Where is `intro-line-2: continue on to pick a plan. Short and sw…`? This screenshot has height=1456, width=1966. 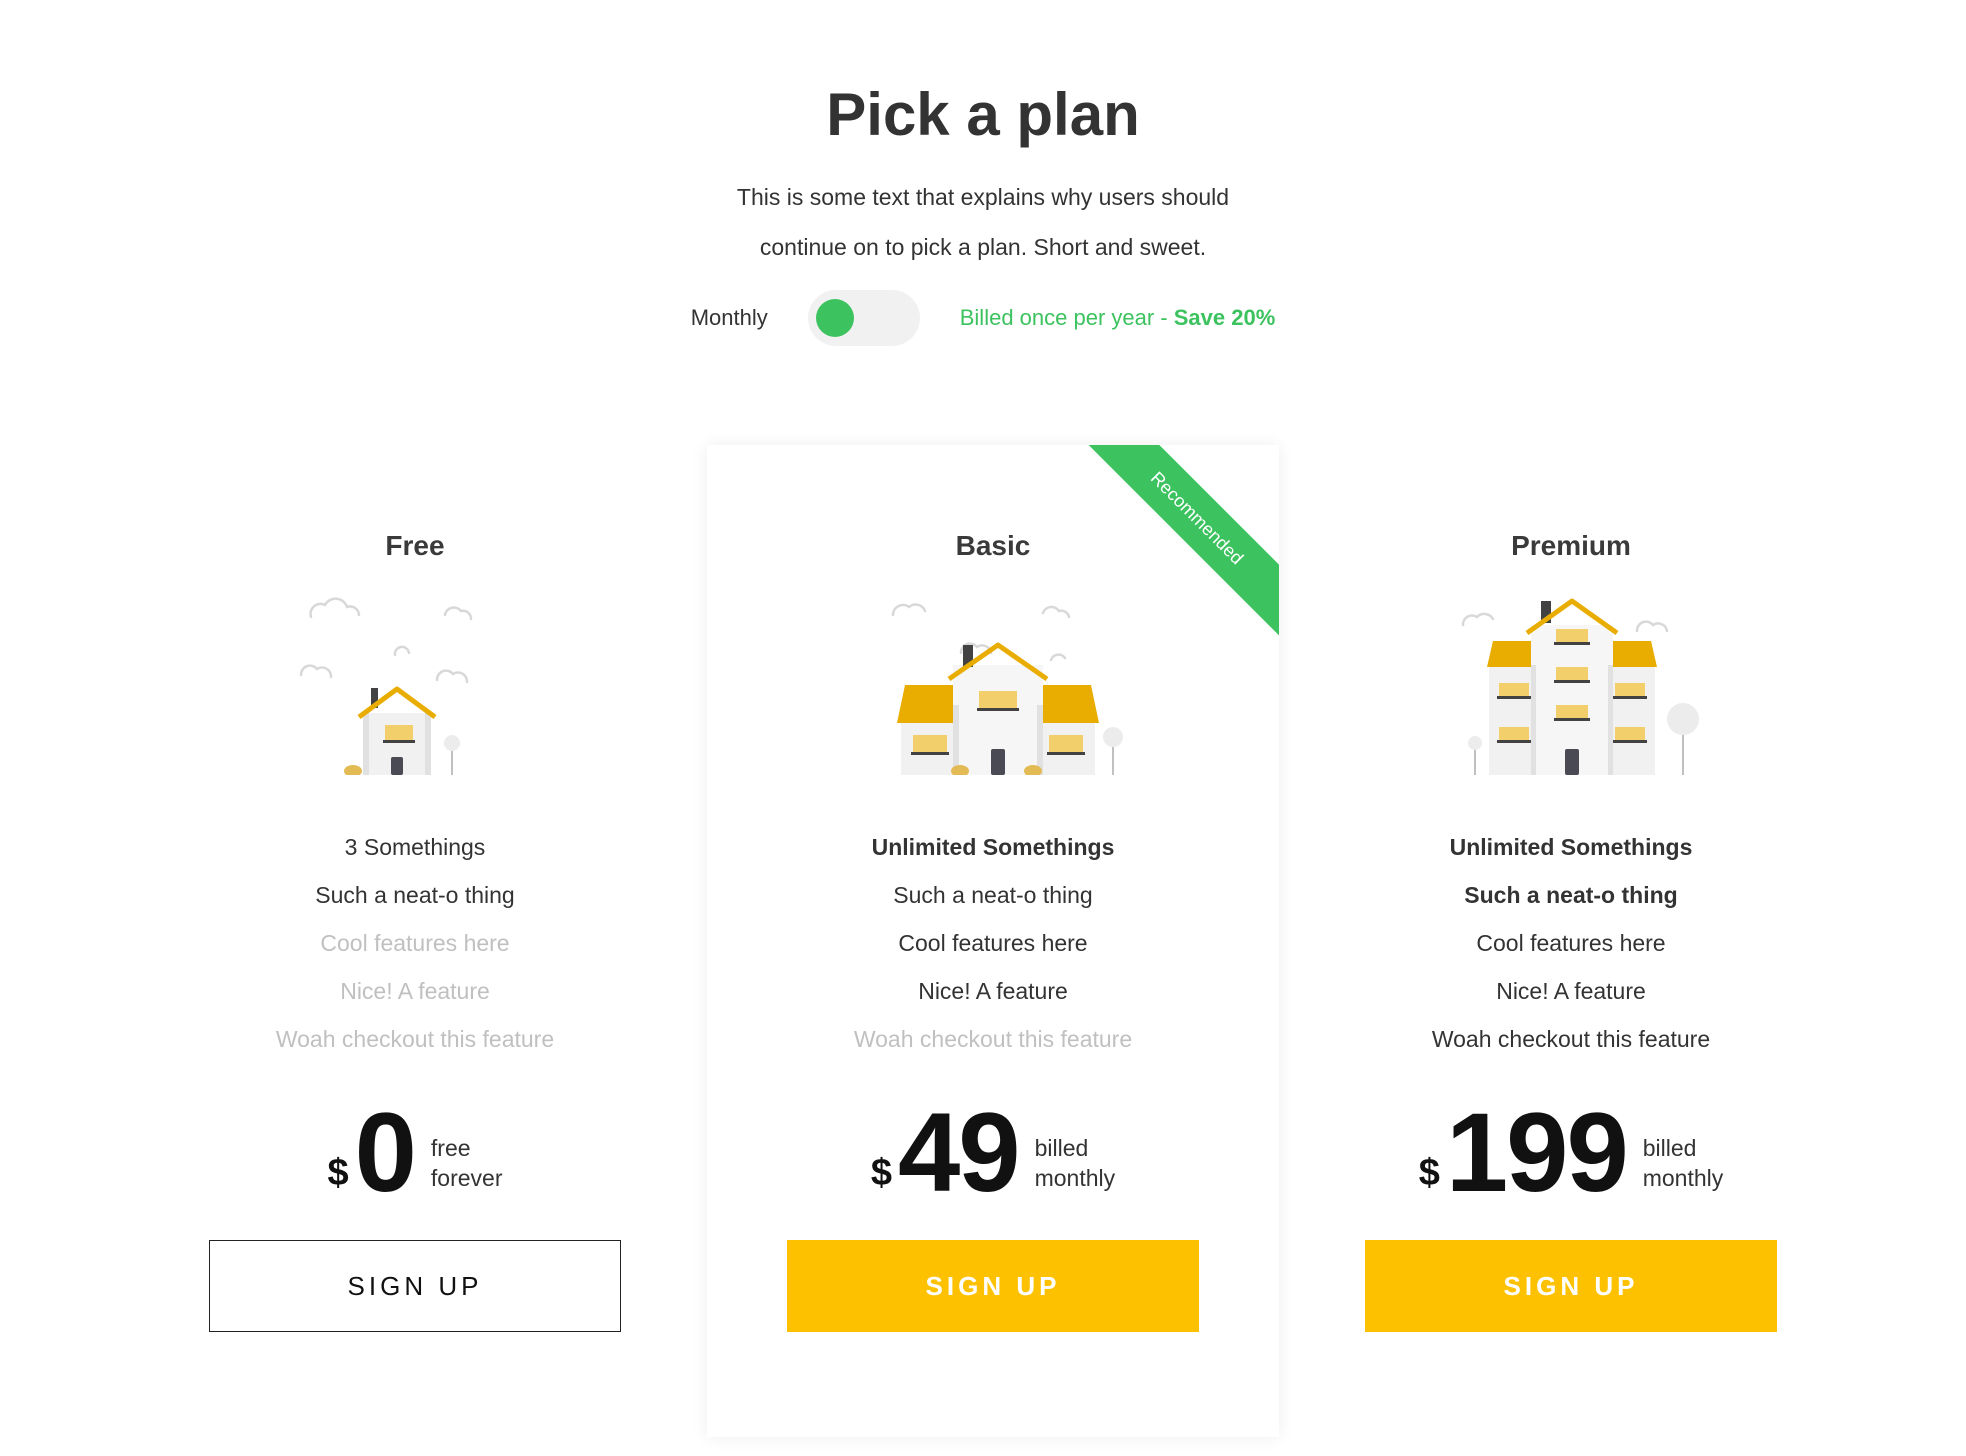
intro-line-2: continue on to pick a plan. Short and sw… is located at coordinates (983, 247).